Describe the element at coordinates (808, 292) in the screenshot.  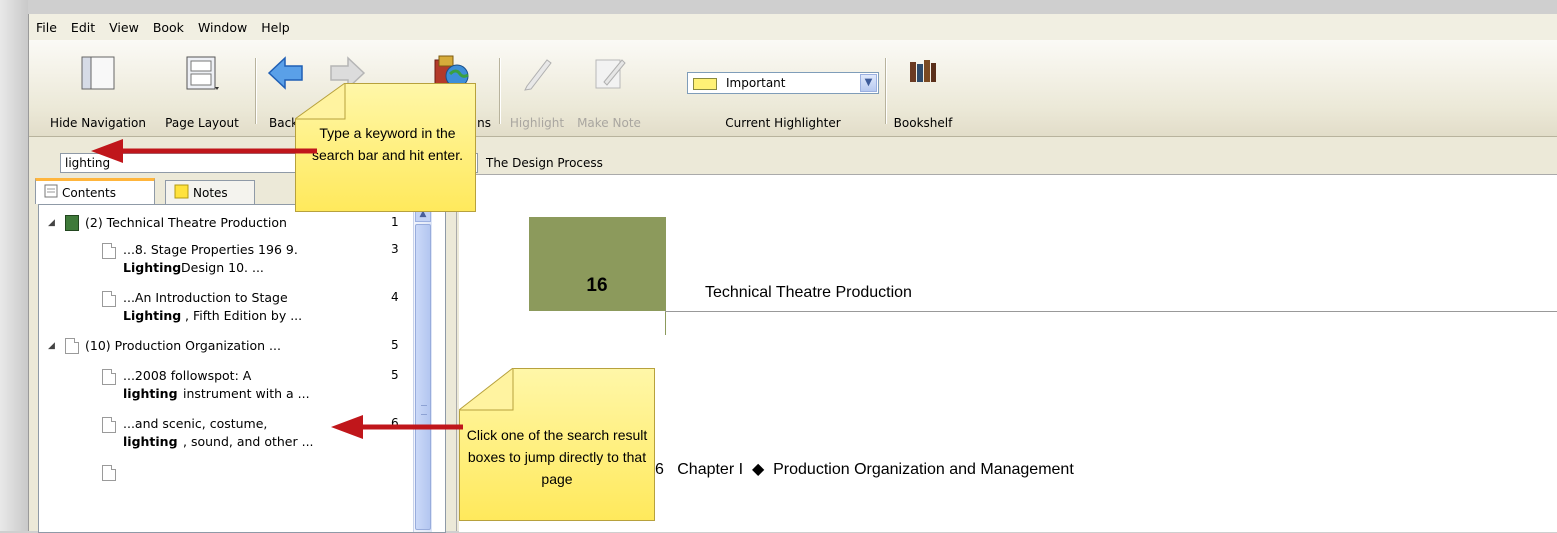
I see `running-head: Technical Theatre Production` at that location.